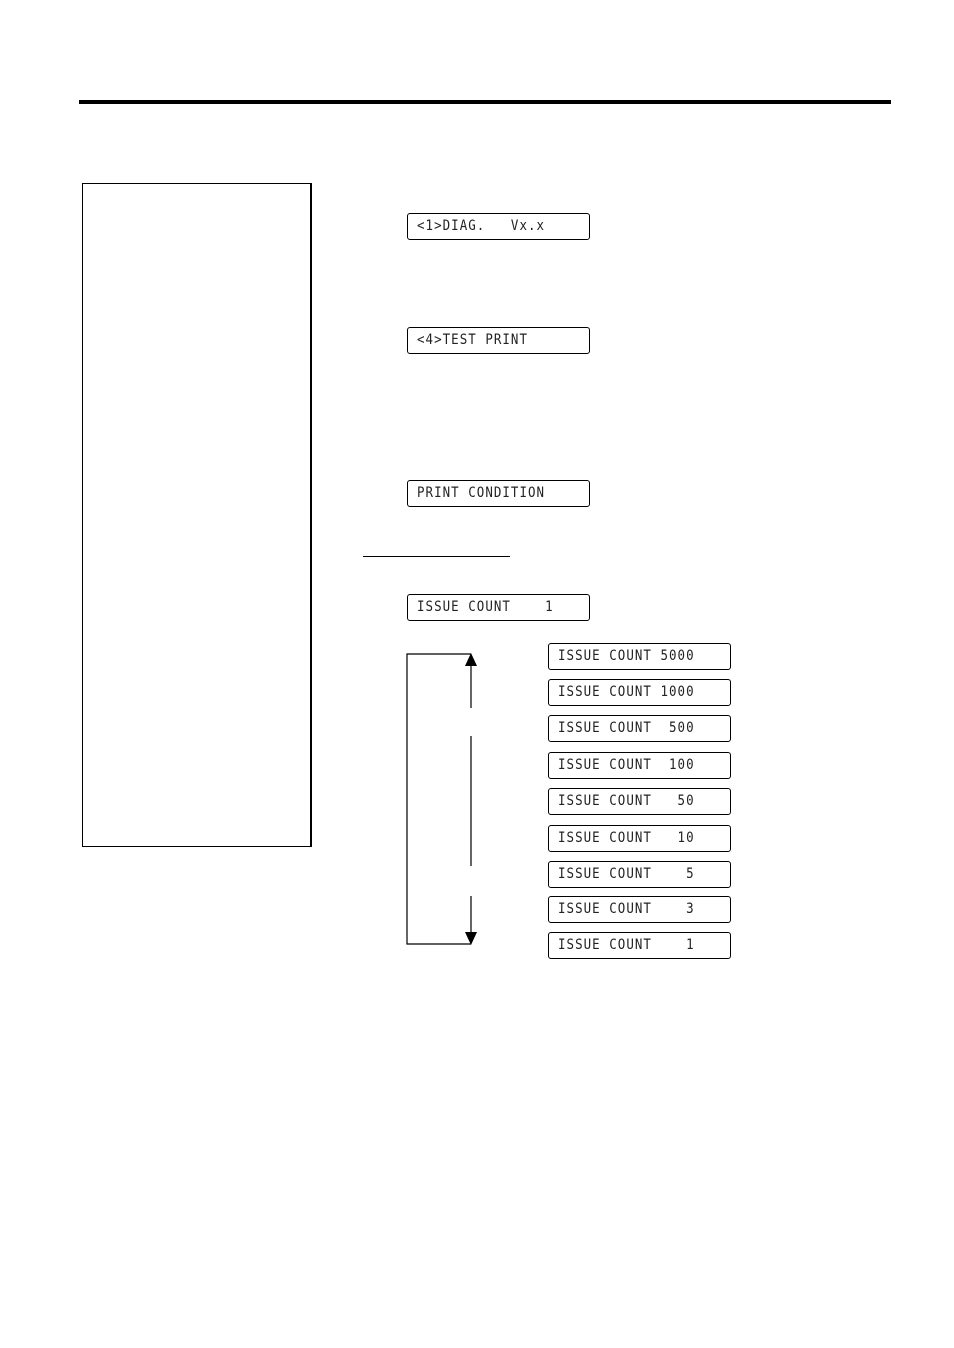 This screenshot has width=954, height=1348. Describe the element at coordinates (473, 340) in the screenshot. I see `lcd-text: <4>TEST PRINT` at that location.